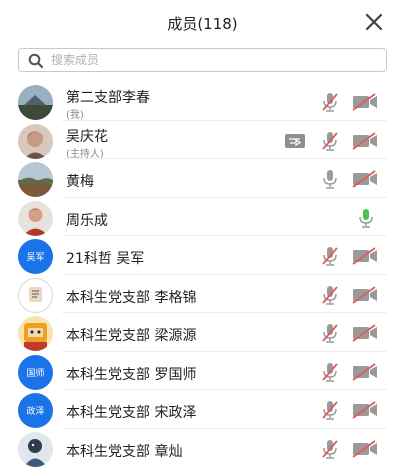 The width and height of the screenshot is (405, 468). What do you see at coordinates (330, 179) in the screenshot?
I see `mic-on-icon` at bounding box center [330, 179].